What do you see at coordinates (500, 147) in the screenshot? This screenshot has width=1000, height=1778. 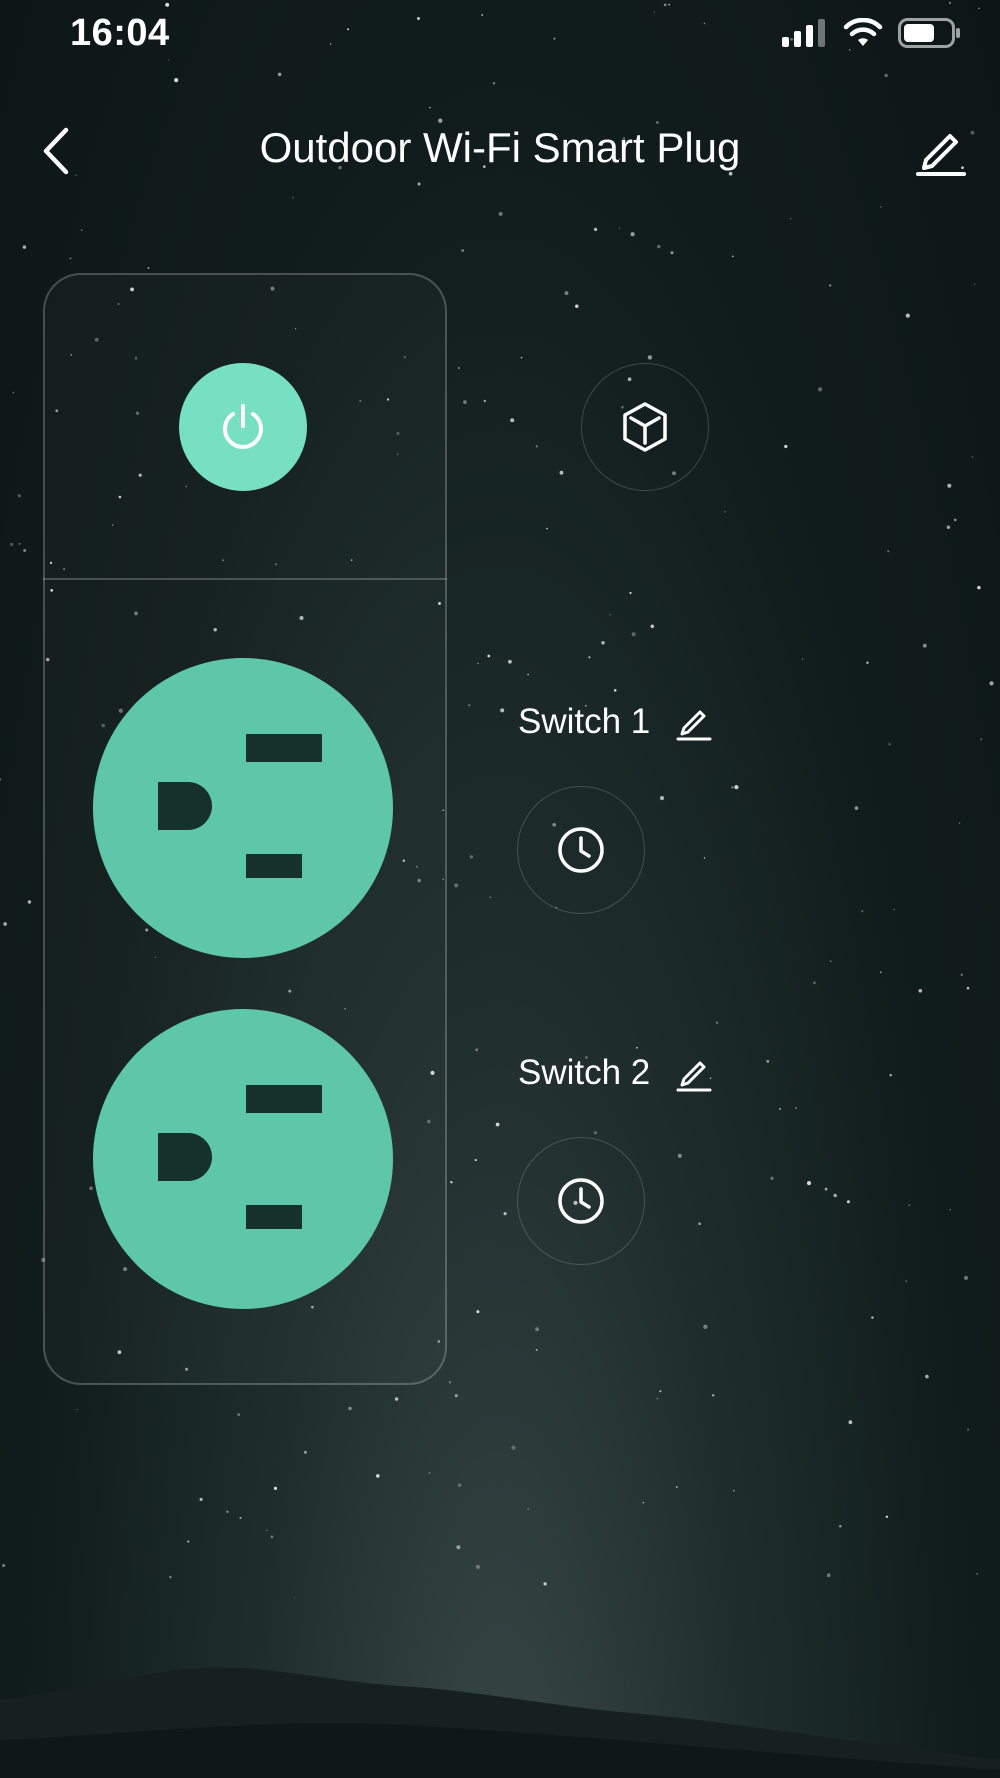 I see `page-title: Outdoor Wi-Fi Smart Plug` at bounding box center [500, 147].